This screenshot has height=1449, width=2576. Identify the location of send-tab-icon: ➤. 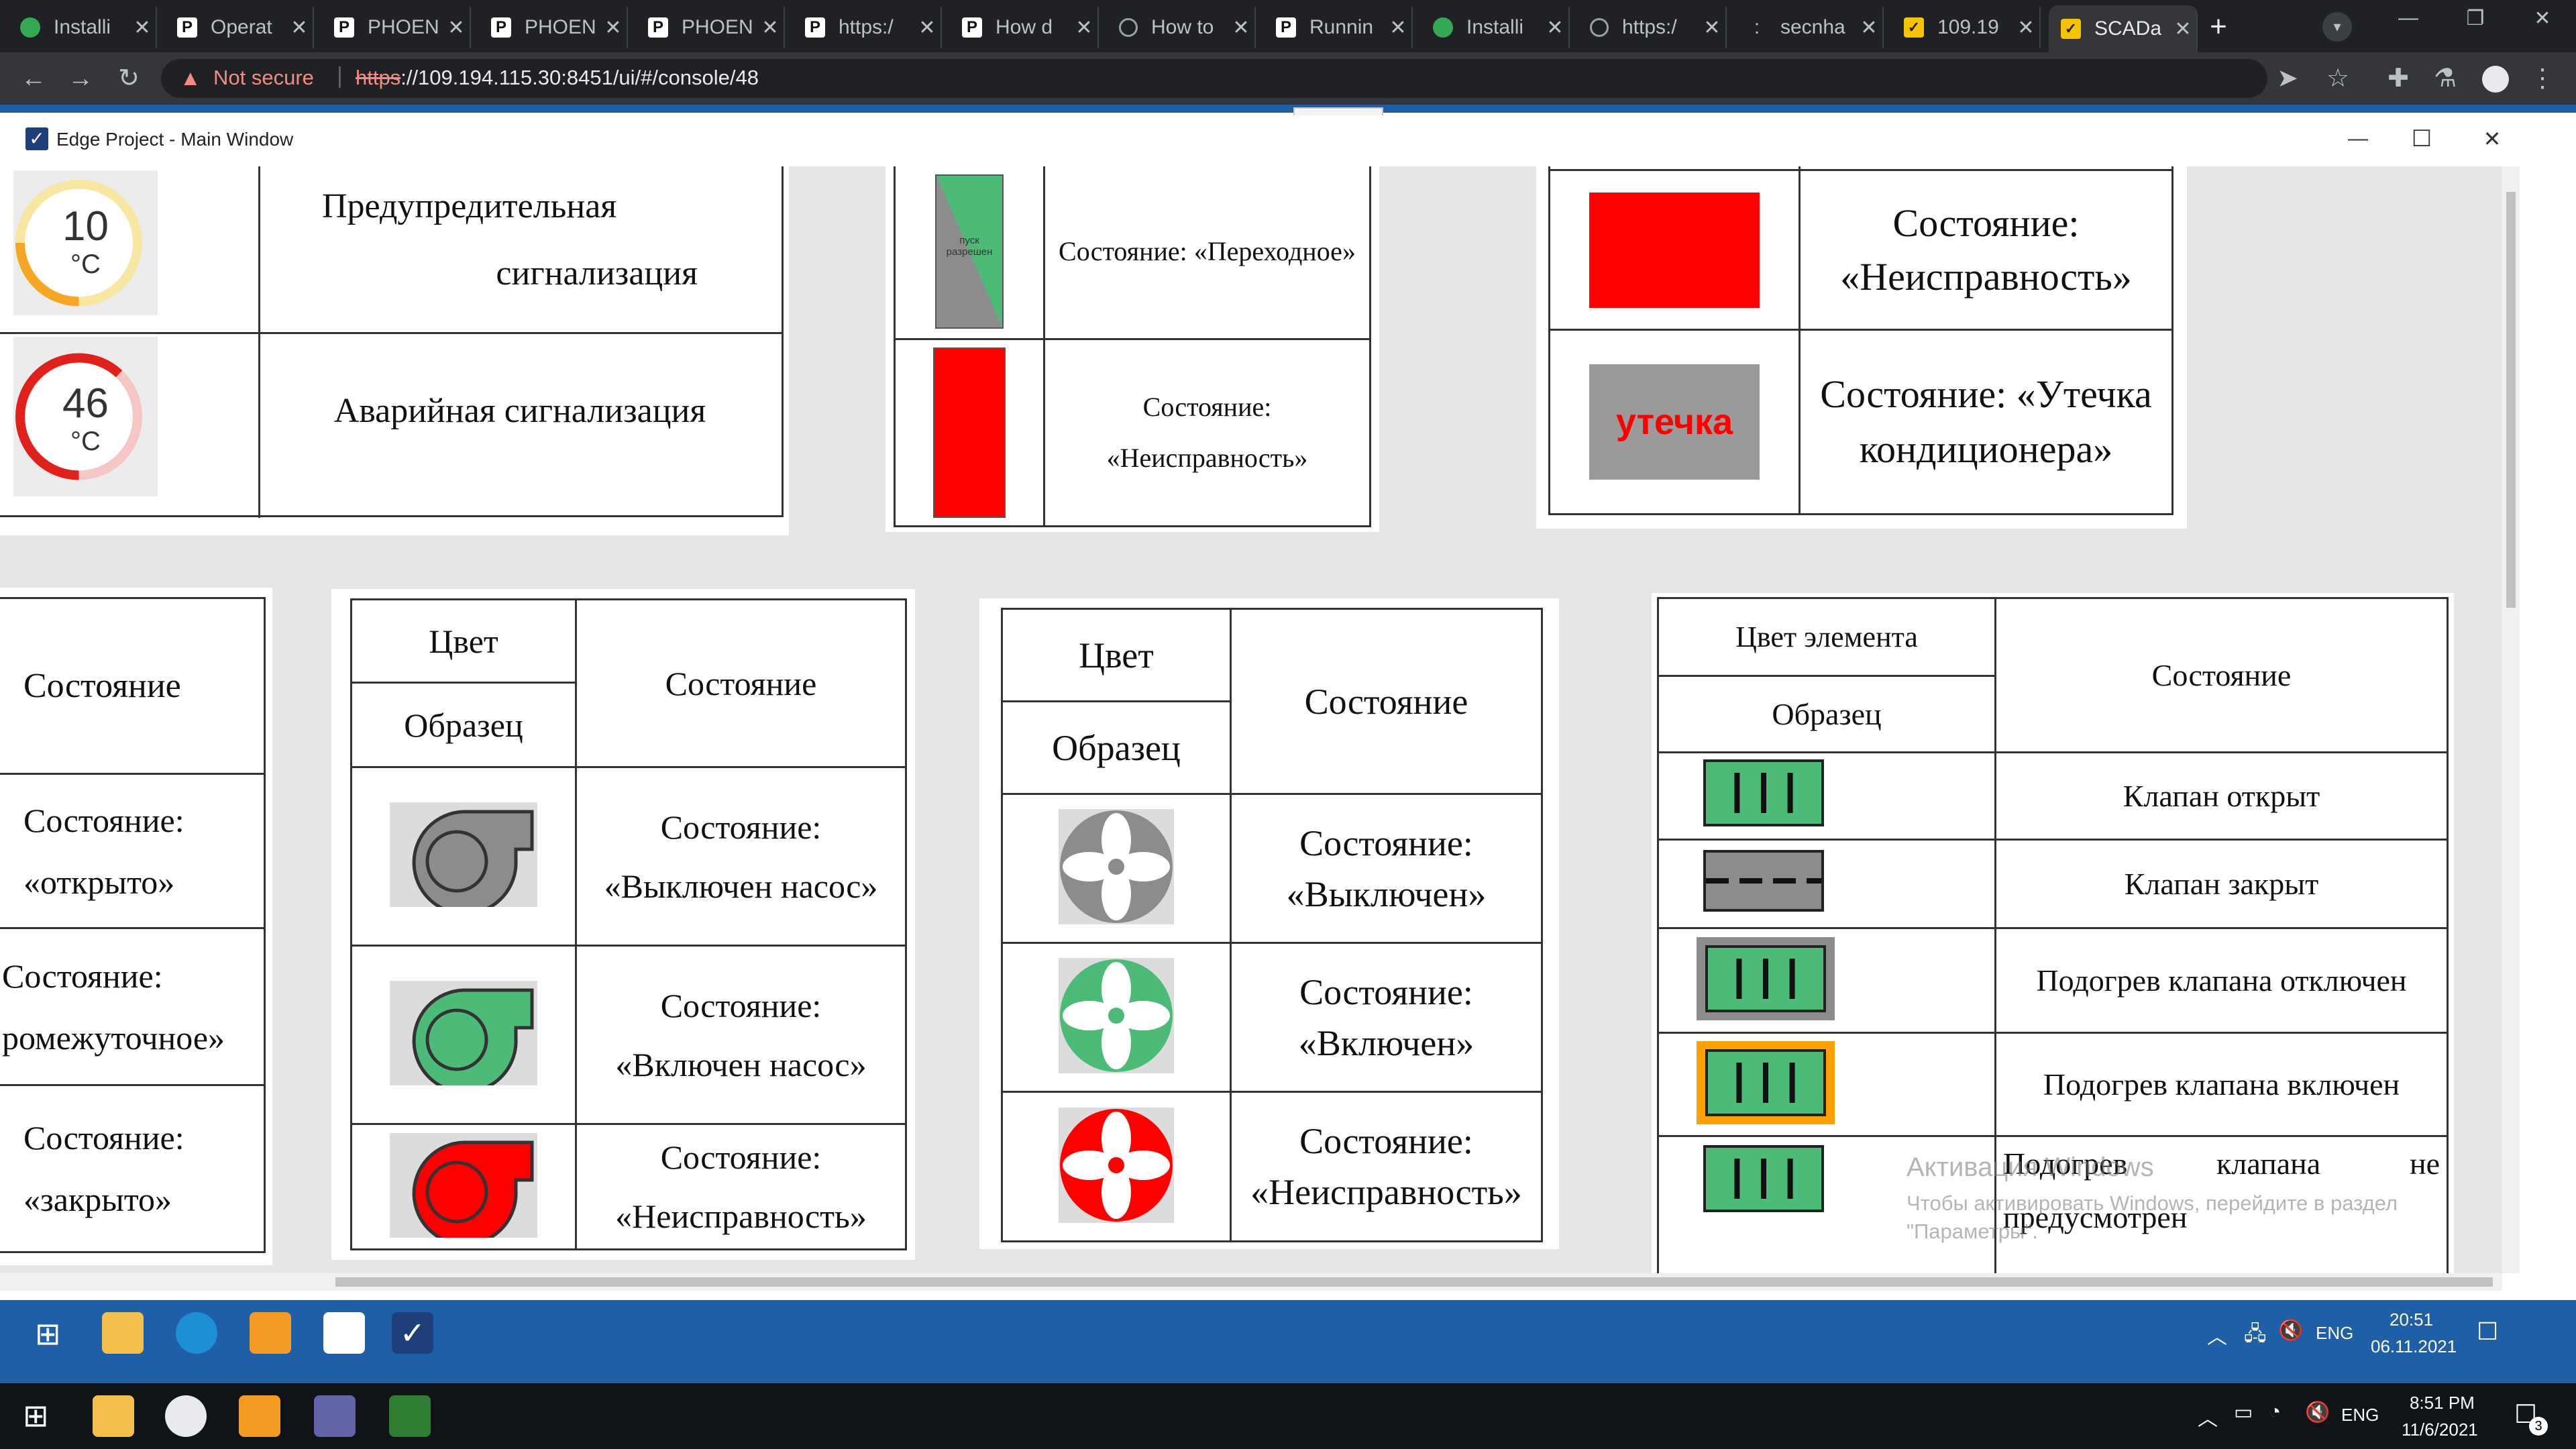
(2287, 78).